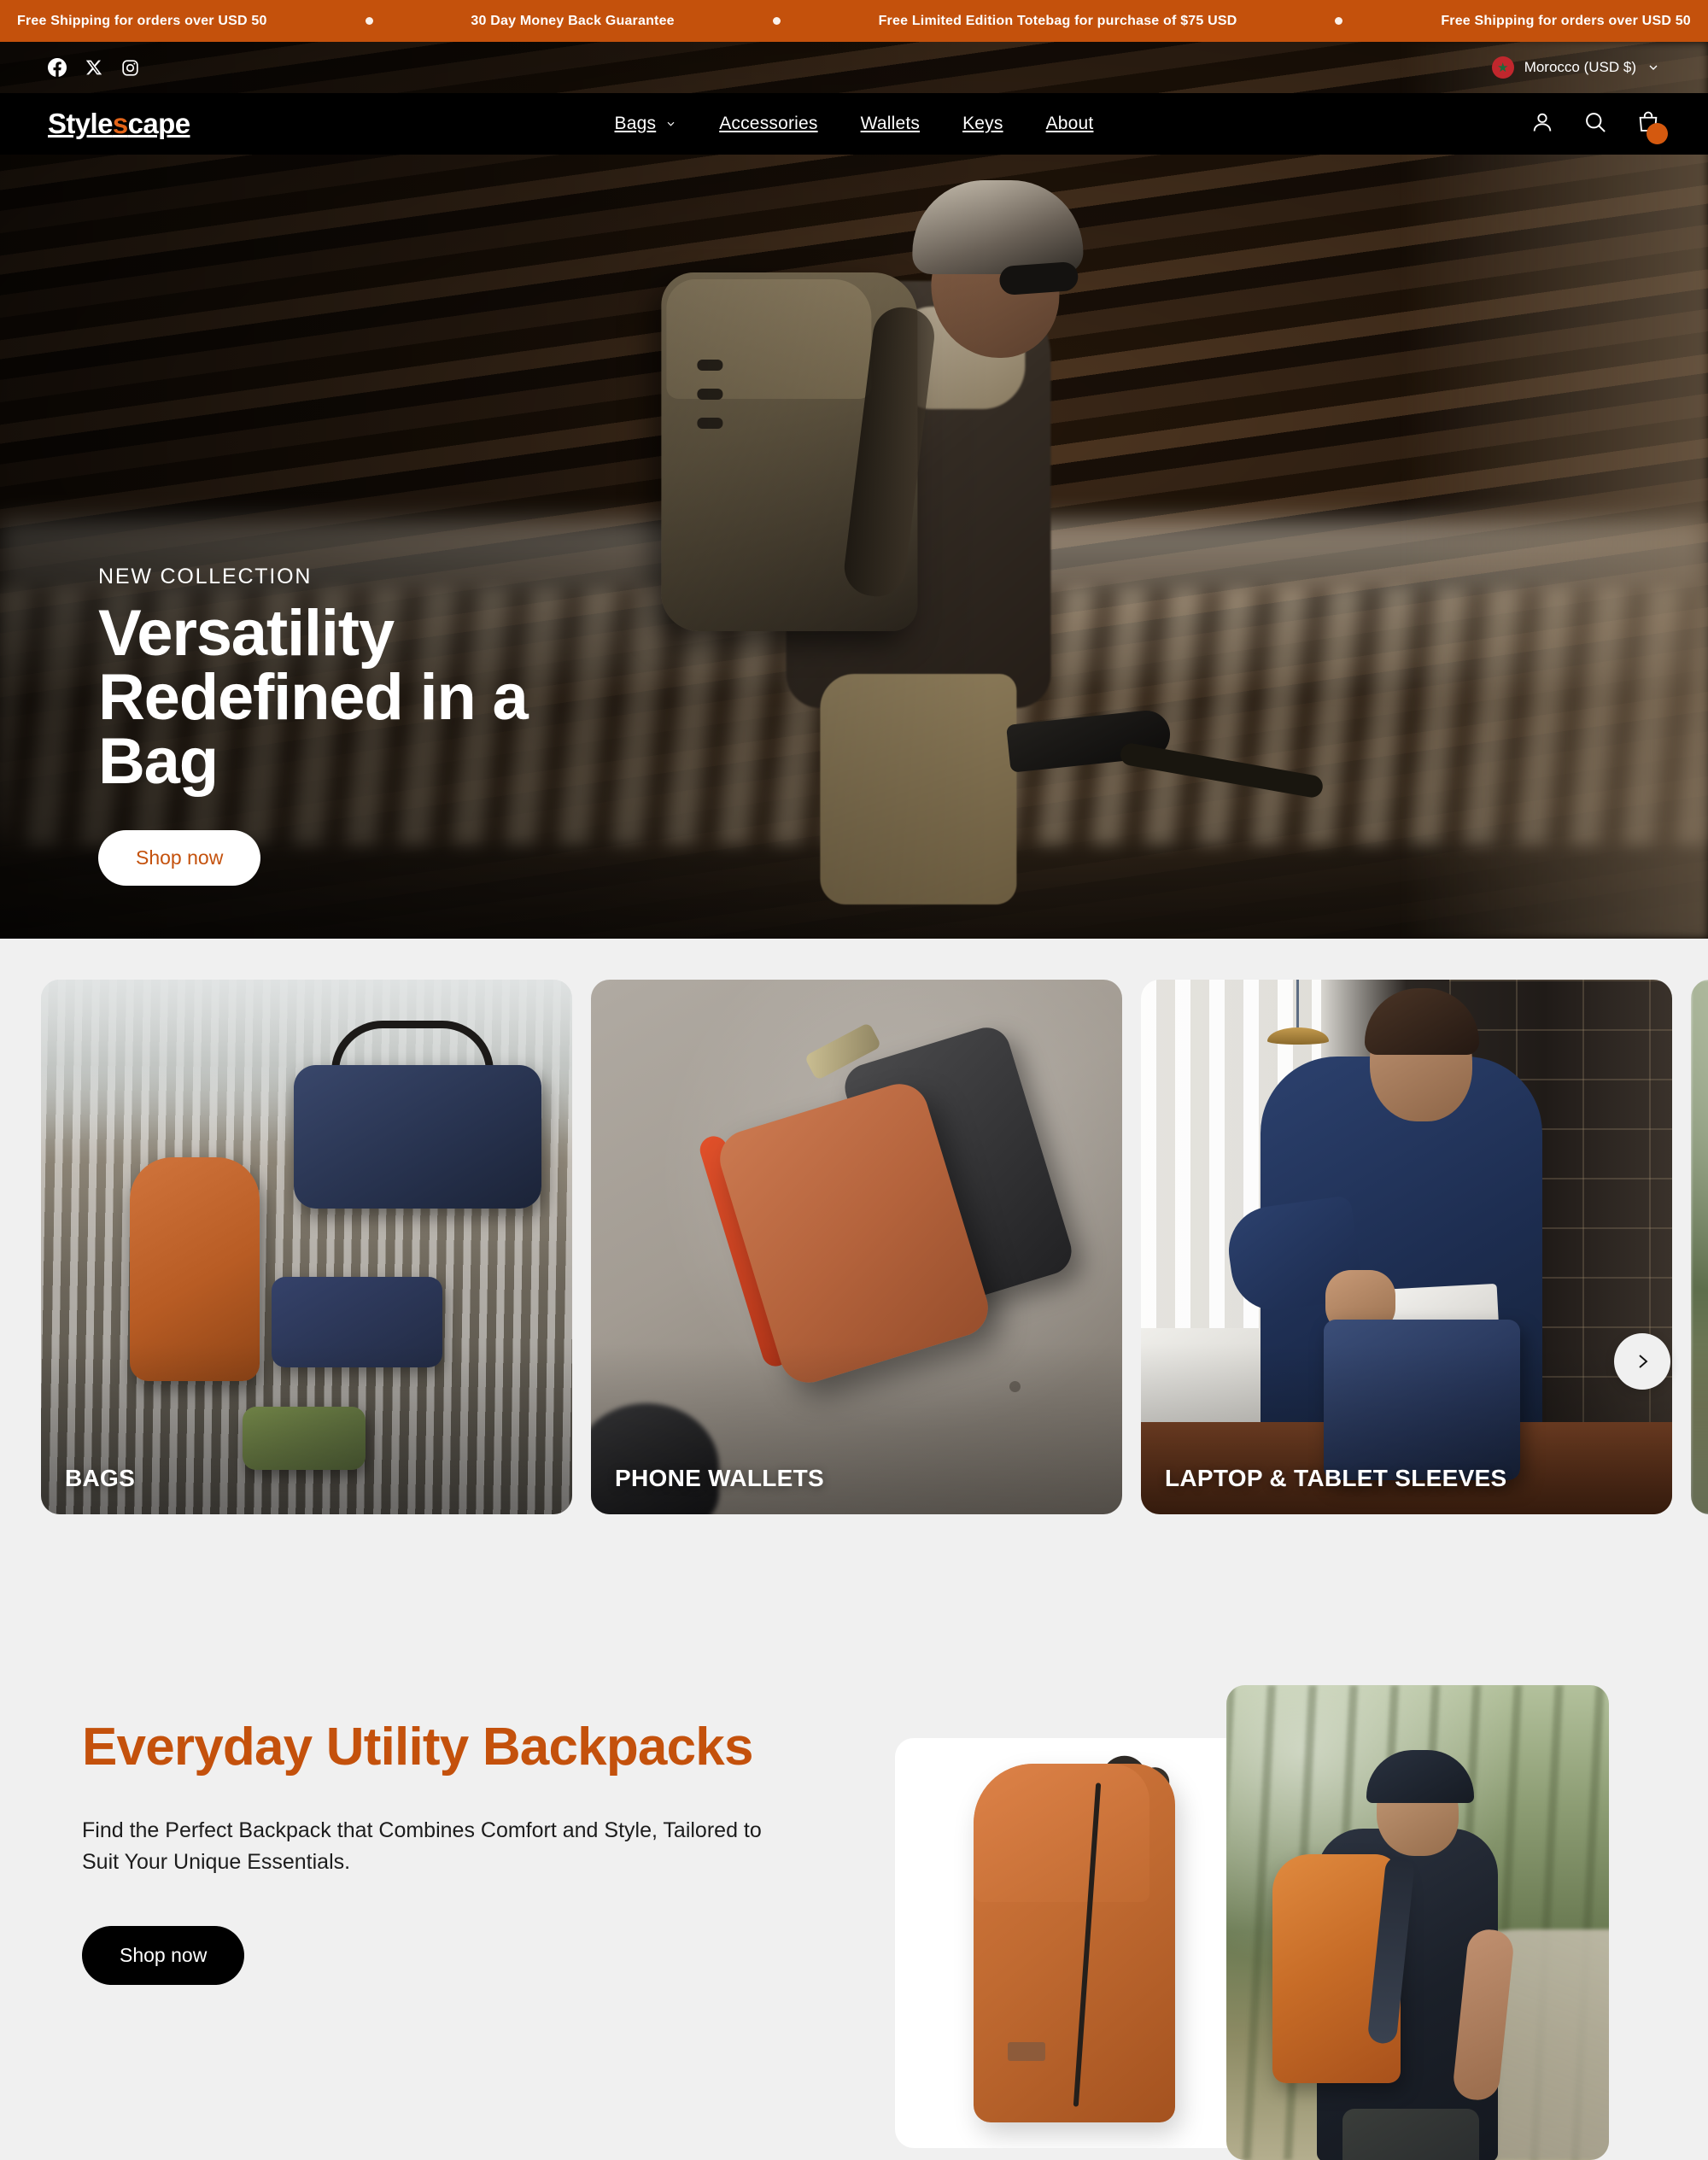 This screenshot has width=1708, height=2160. I want to click on cart-icon, so click(1652, 127).